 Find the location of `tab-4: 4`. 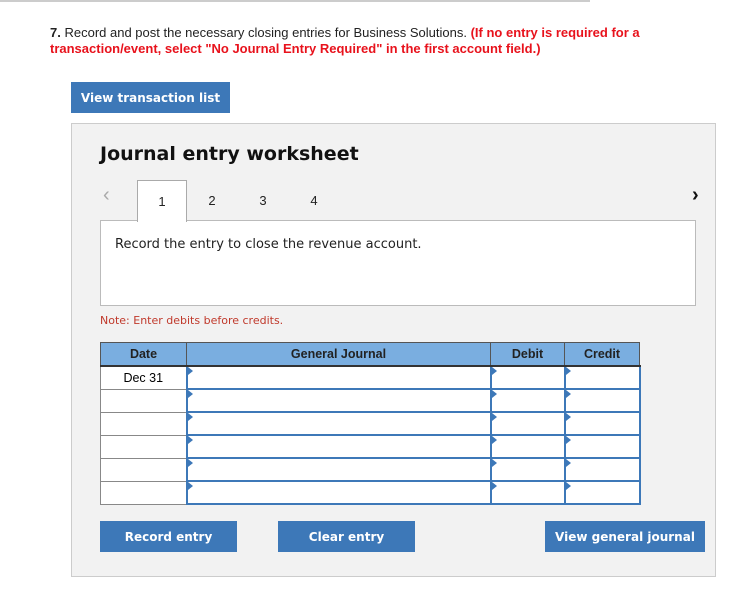

tab-4: 4 is located at coordinates (314, 200).